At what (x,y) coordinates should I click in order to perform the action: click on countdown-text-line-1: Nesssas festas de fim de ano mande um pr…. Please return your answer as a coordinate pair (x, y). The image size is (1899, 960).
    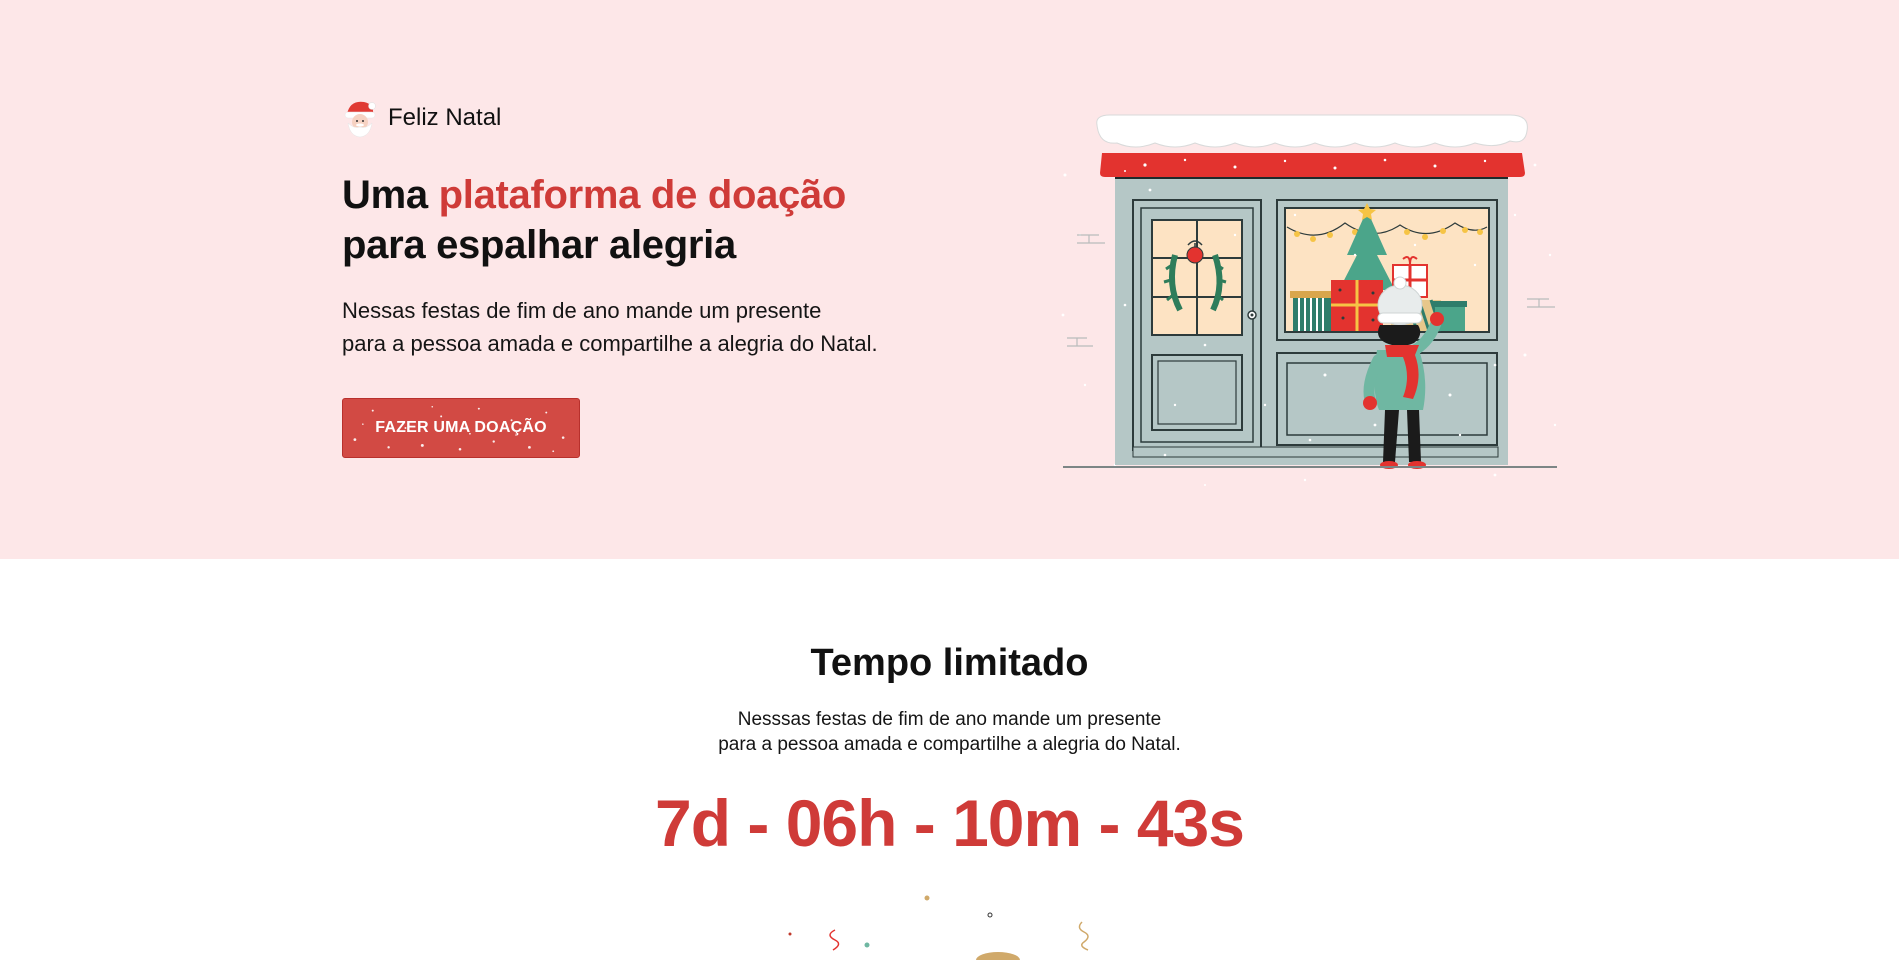
    Looking at the image, I should click on (949, 719).